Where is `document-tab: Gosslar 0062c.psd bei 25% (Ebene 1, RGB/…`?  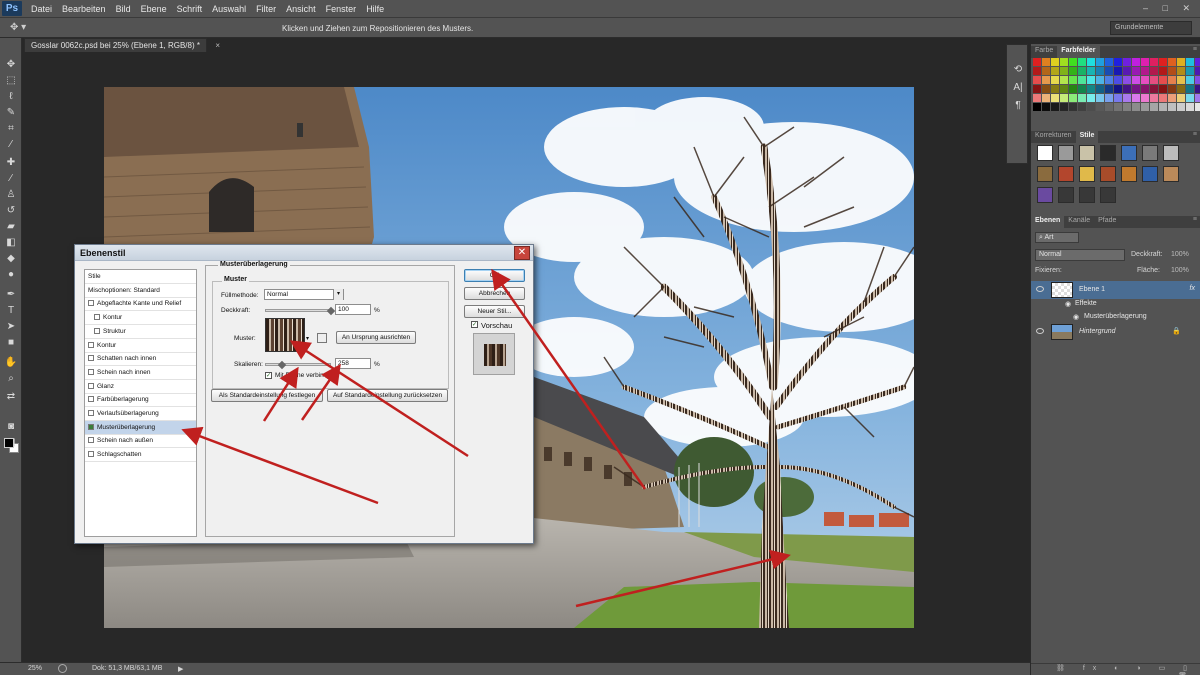
document-tab: Gosslar 0062c.psd bei 25% (Ebene 1, RGB/… is located at coordinates (122, 45).